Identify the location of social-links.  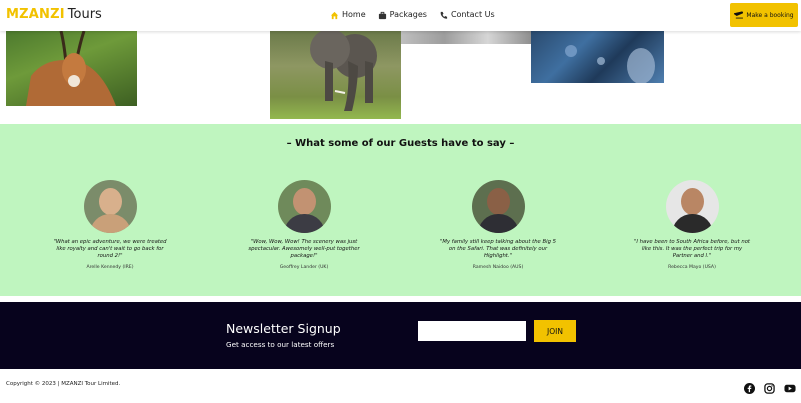
(770, 386).